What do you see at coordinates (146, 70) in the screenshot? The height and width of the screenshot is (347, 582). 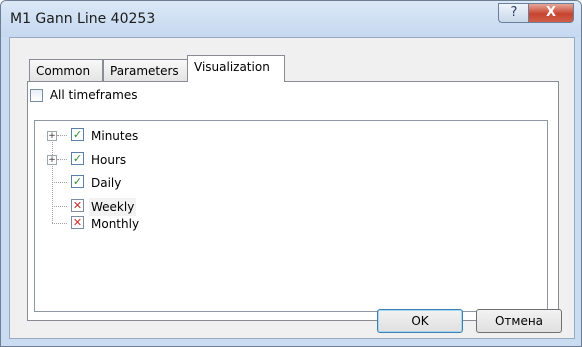 I see `tab-parameters: Parameters` at bounding box center [146, 70].